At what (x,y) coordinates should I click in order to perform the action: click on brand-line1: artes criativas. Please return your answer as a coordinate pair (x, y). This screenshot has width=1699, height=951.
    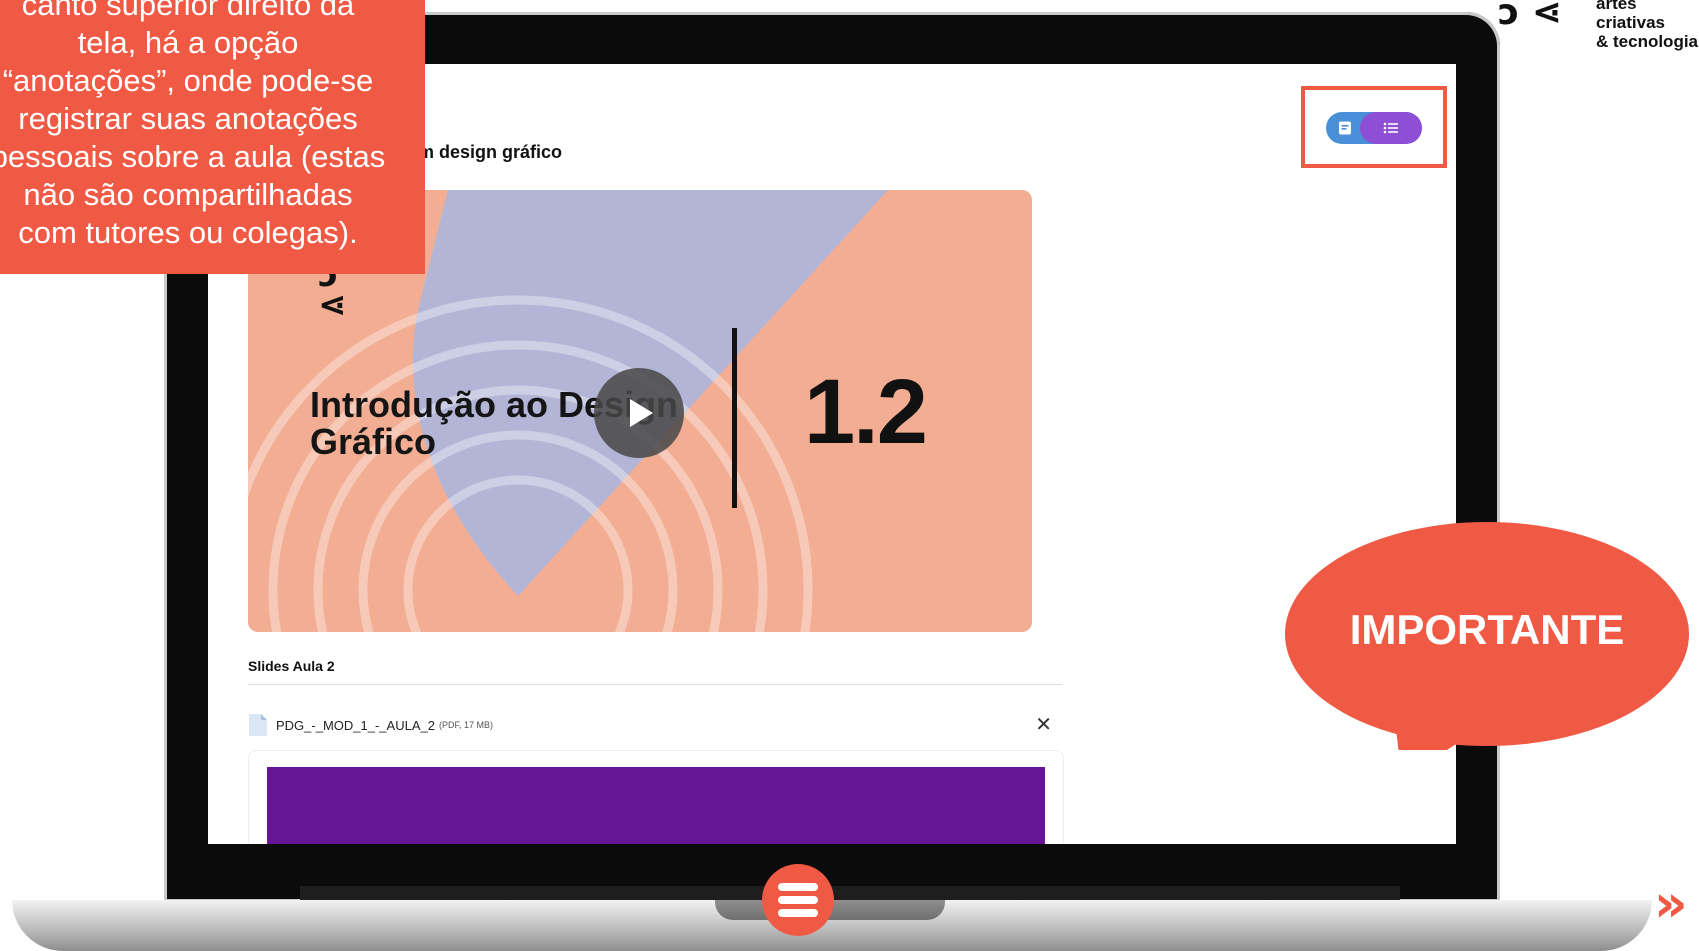
    Looking at the image, I should click on (1630, 16).